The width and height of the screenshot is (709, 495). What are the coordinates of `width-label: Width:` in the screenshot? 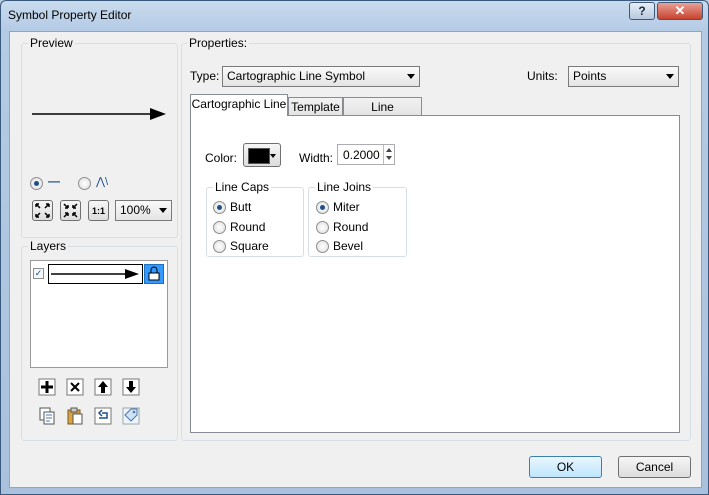 It's located at (316, 158).